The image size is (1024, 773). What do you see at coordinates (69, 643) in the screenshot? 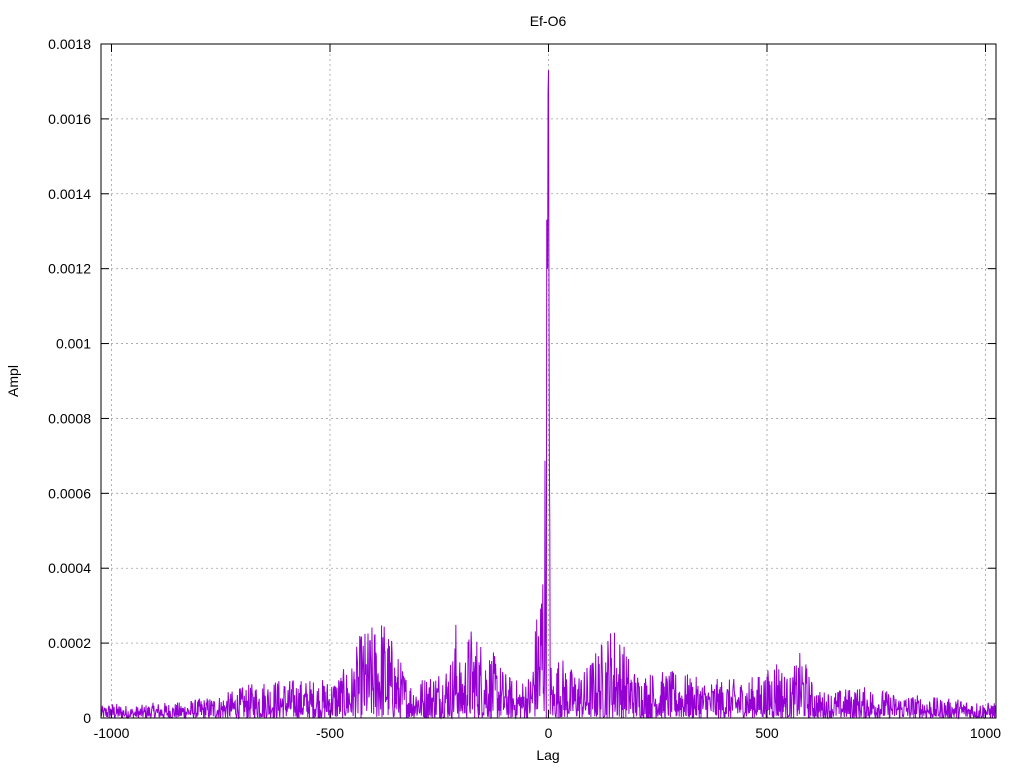
I see `y-tick-label: 0.0002` at bounding box center [69, 643].